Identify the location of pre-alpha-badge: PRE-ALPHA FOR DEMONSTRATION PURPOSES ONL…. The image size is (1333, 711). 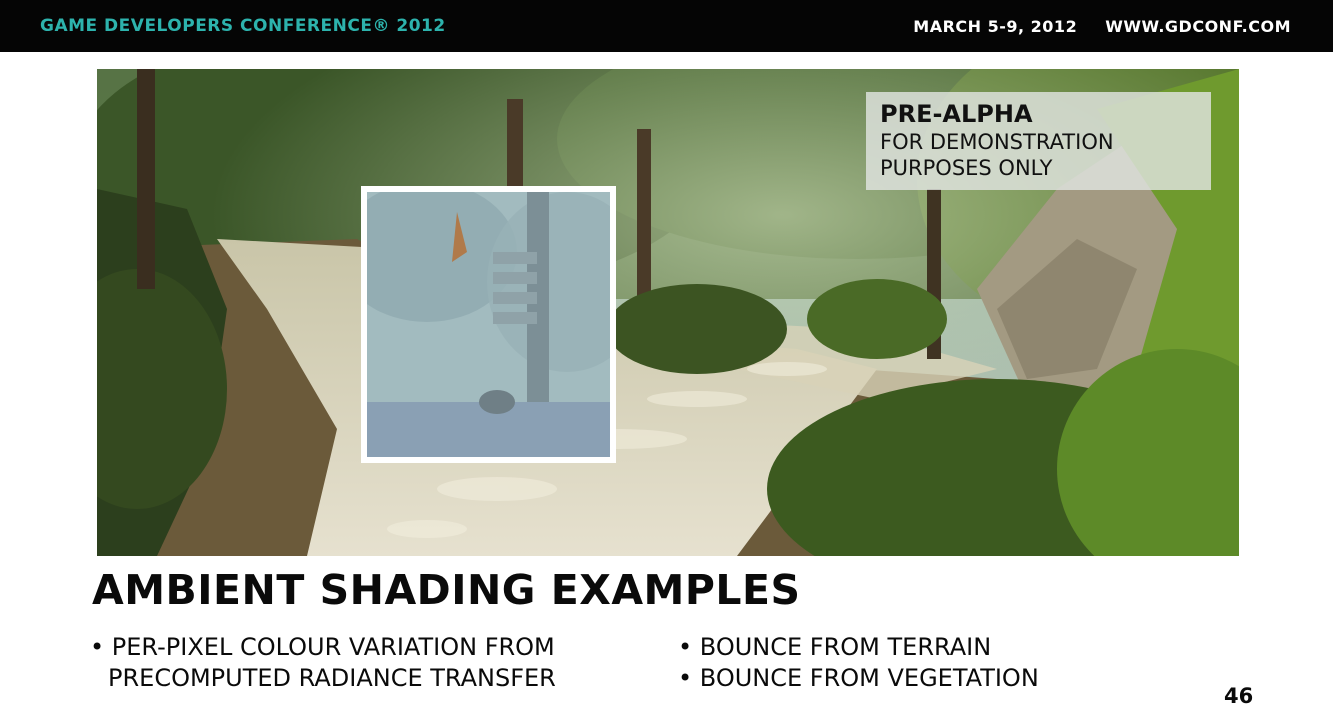
(1038, 141).